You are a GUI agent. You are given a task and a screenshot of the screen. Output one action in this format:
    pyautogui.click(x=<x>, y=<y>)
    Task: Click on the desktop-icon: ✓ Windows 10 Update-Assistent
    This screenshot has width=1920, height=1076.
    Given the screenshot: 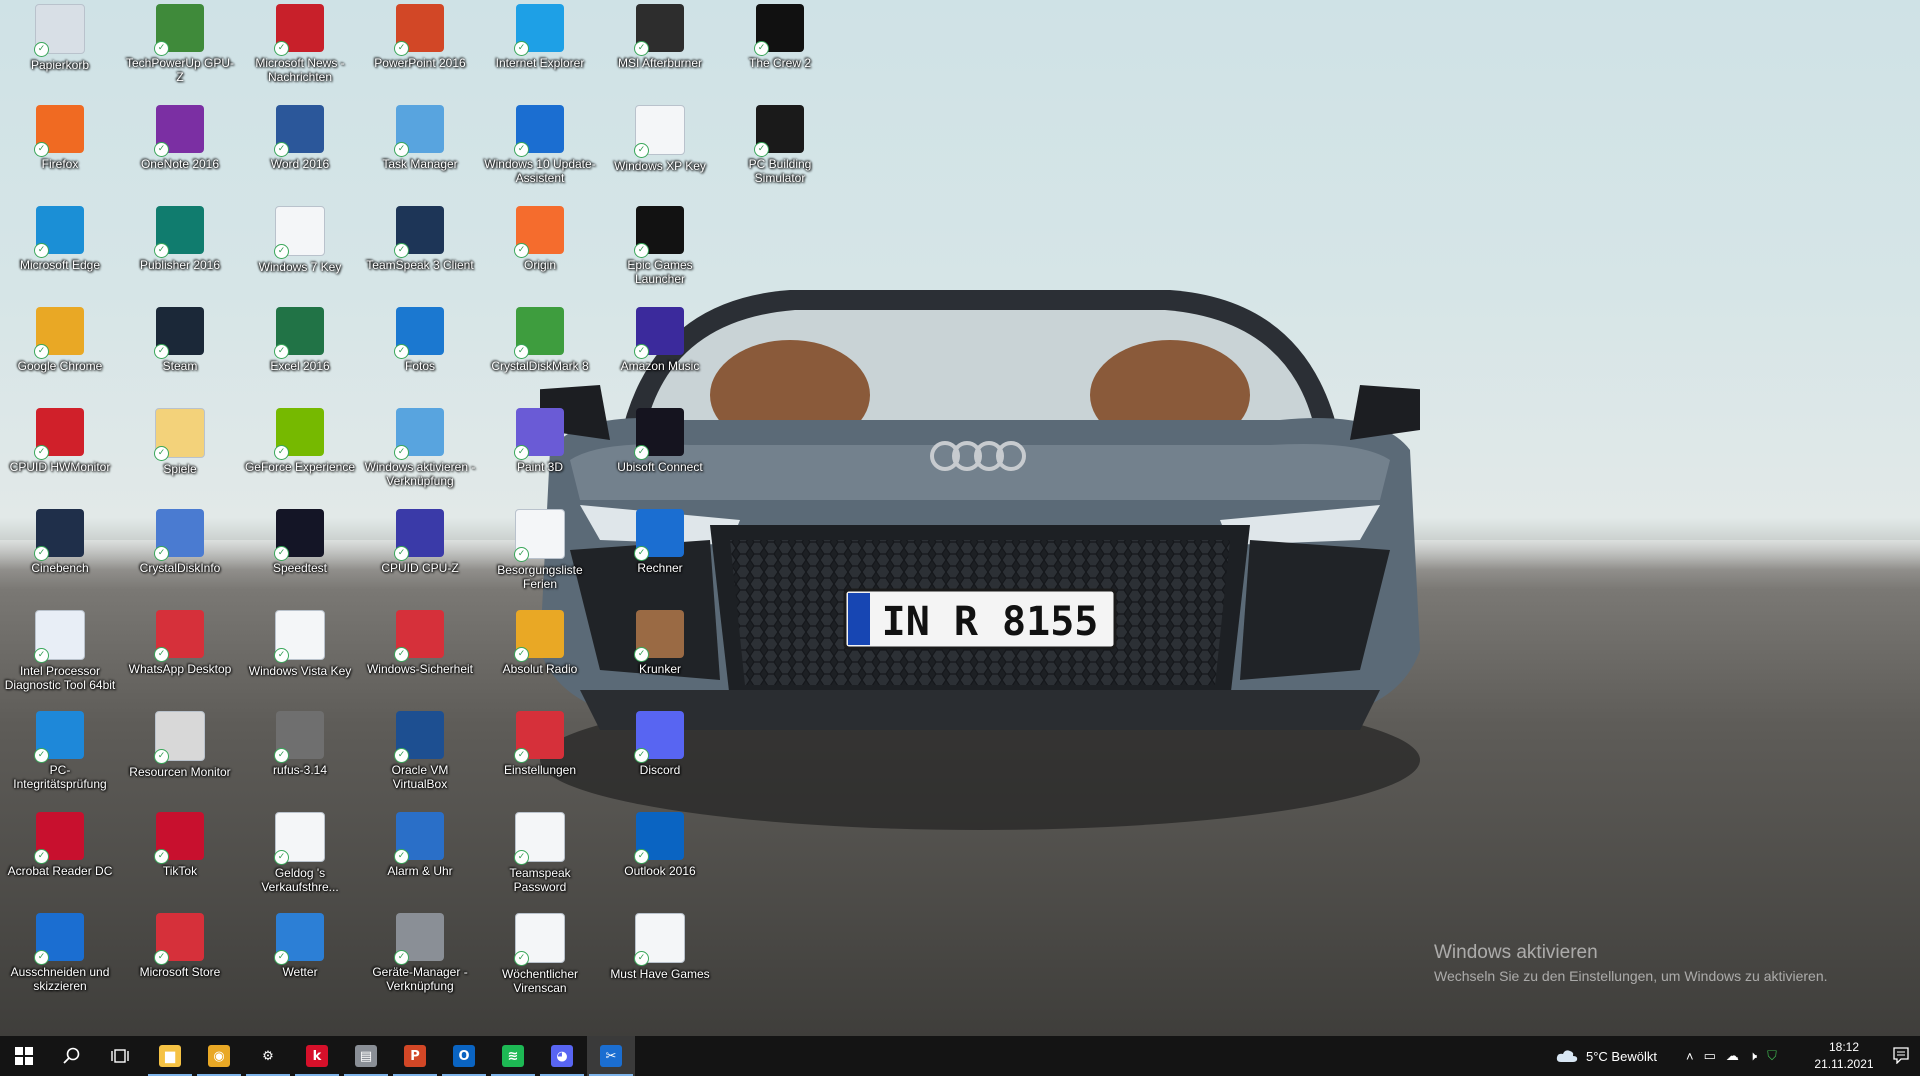 What is the action you would take?
    pyautogui.click(x=540, y=151)
    